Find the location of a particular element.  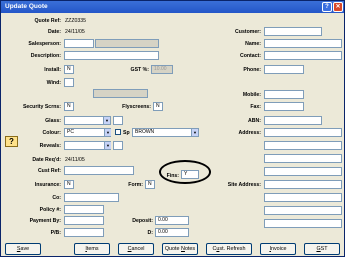

payment-by-label: Payment By: is located at coordinates (45, 221).